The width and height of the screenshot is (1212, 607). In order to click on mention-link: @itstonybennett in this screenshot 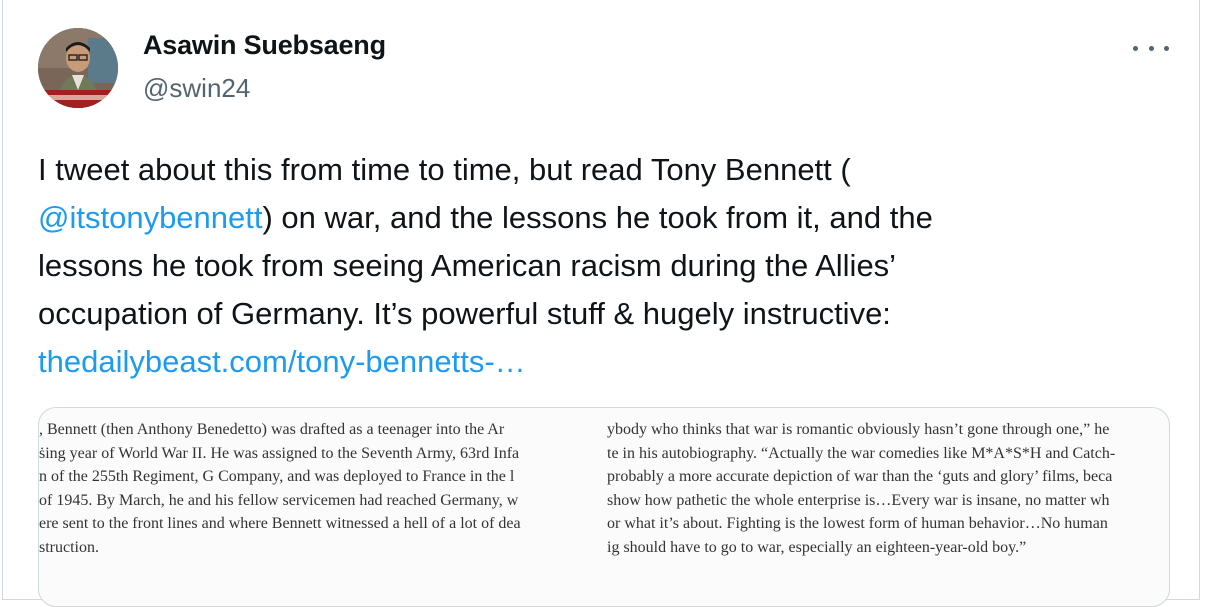, I will do `click(150, 217)`.